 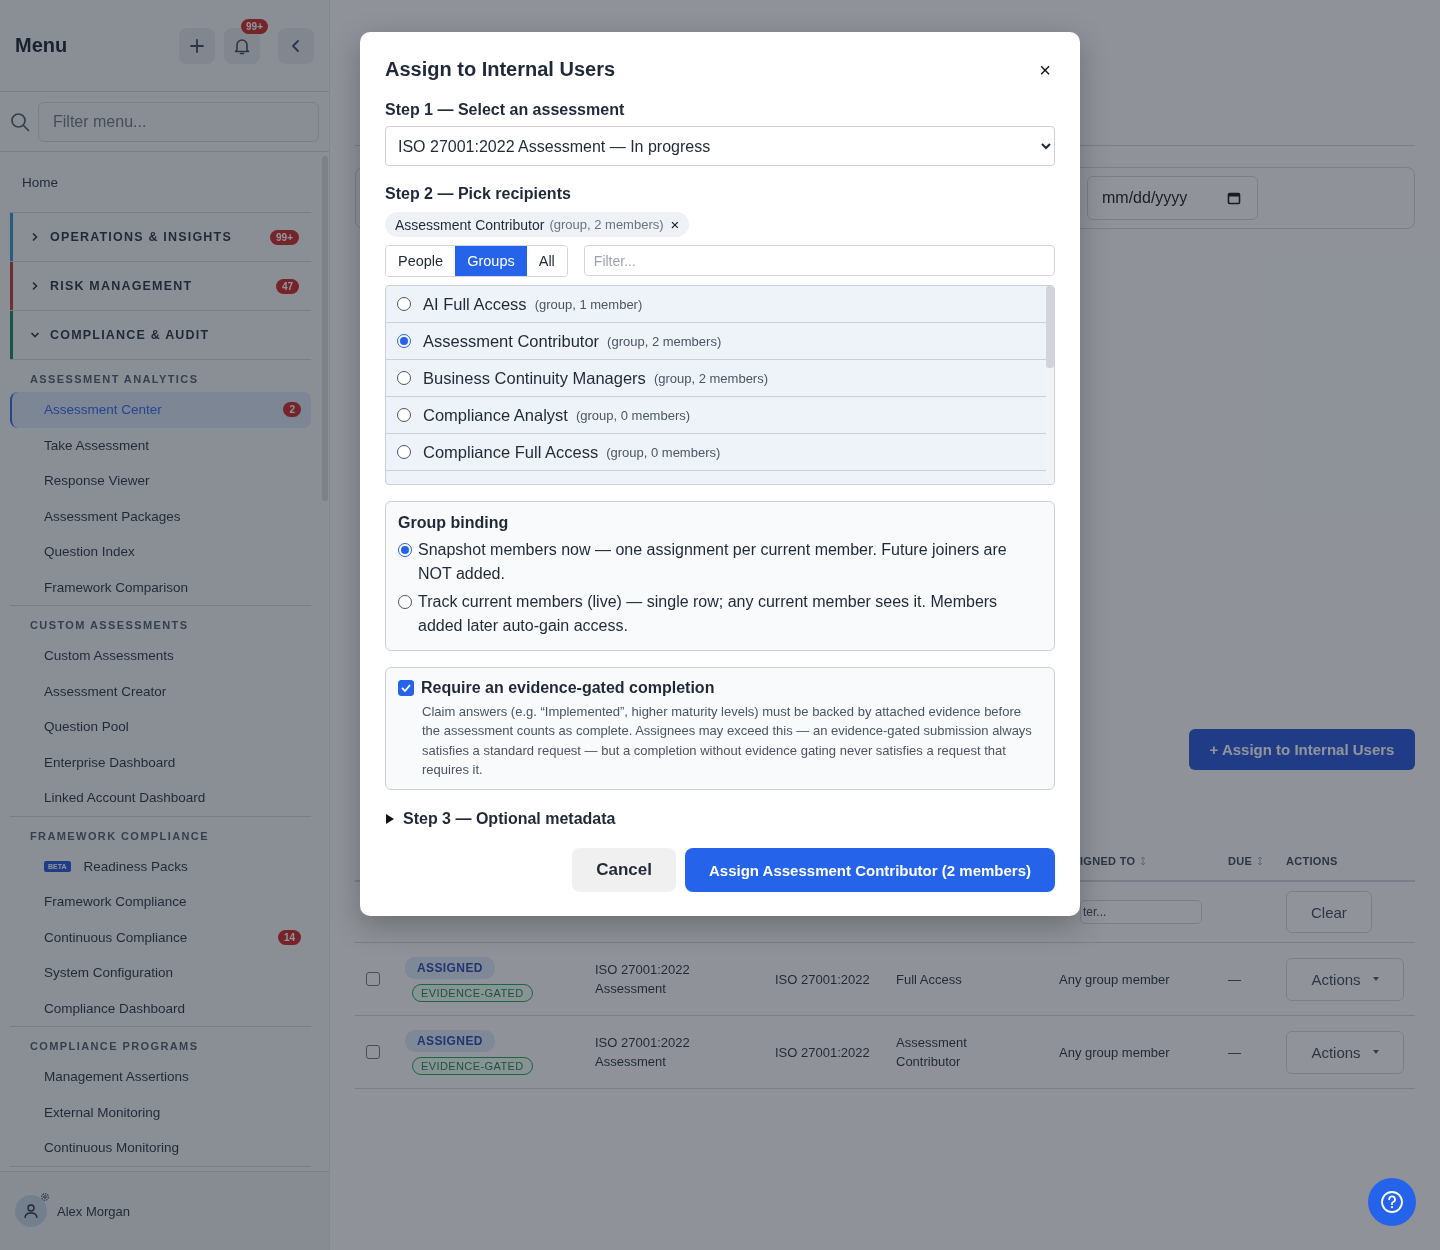 I want to click on checkmark-icon, so click(x=406, y=688).